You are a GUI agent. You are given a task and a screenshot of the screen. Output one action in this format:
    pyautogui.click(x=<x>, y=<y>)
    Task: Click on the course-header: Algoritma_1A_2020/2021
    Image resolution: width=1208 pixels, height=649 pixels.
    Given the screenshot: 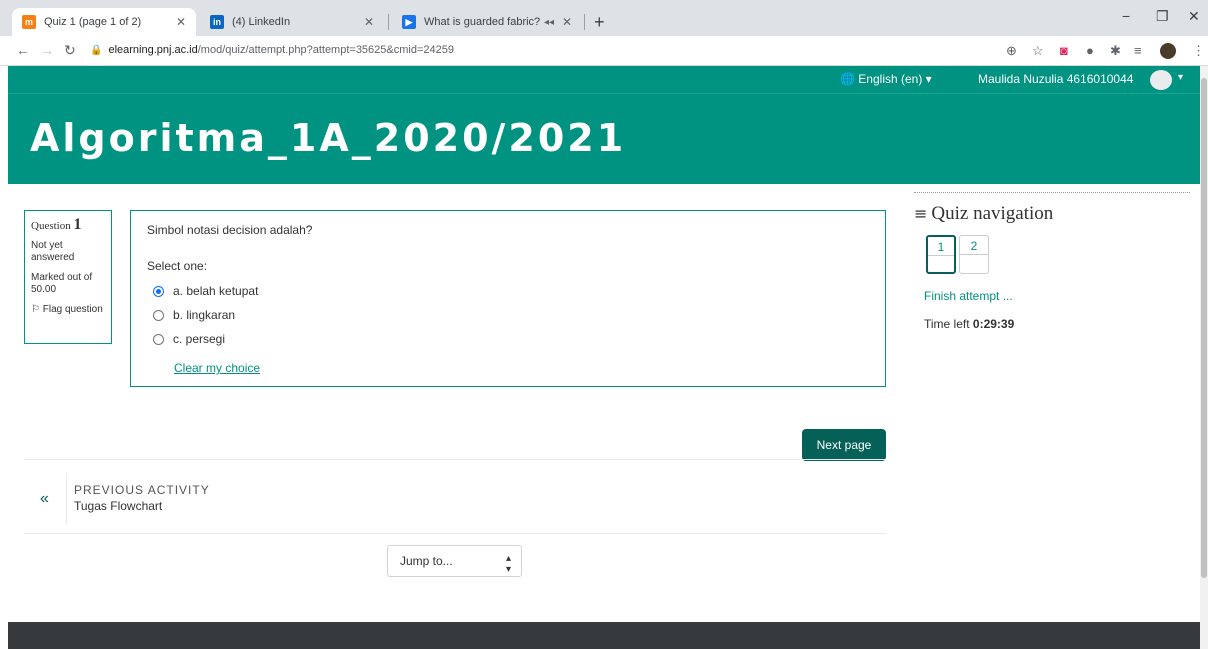 What is the action you would take?
    pyautogui.click(x=604, y=139)
    